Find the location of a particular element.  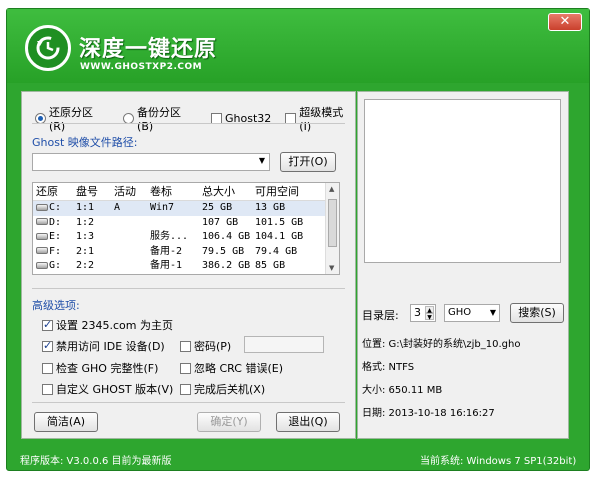

confirm-button: 确定(Y) is located at coordinates (229, 422).